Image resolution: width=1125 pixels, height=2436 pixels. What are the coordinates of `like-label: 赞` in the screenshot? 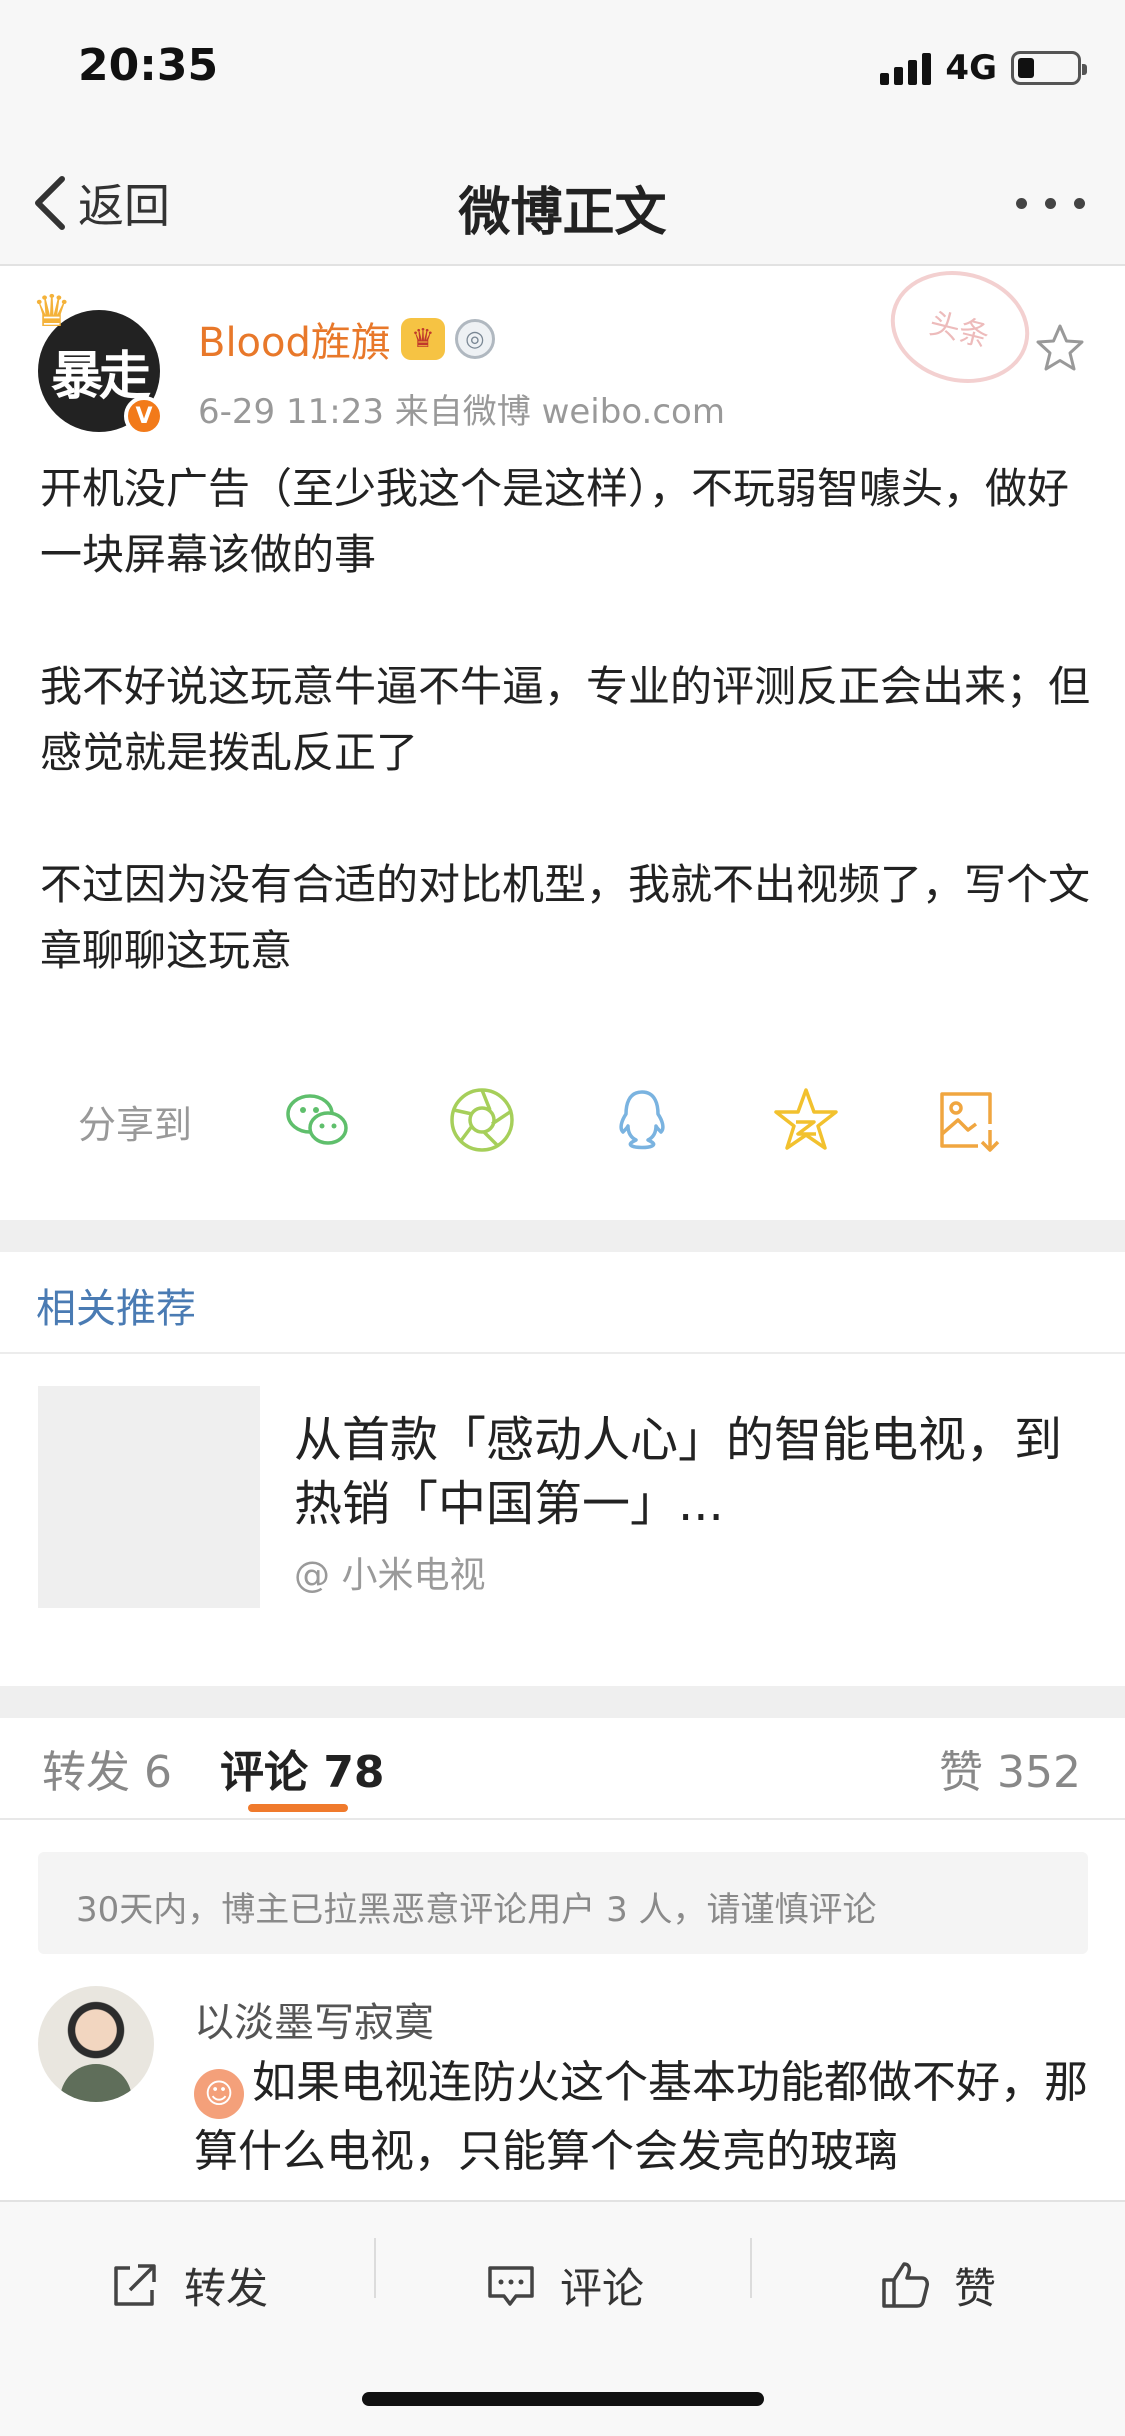 It's located at (975, 2288).